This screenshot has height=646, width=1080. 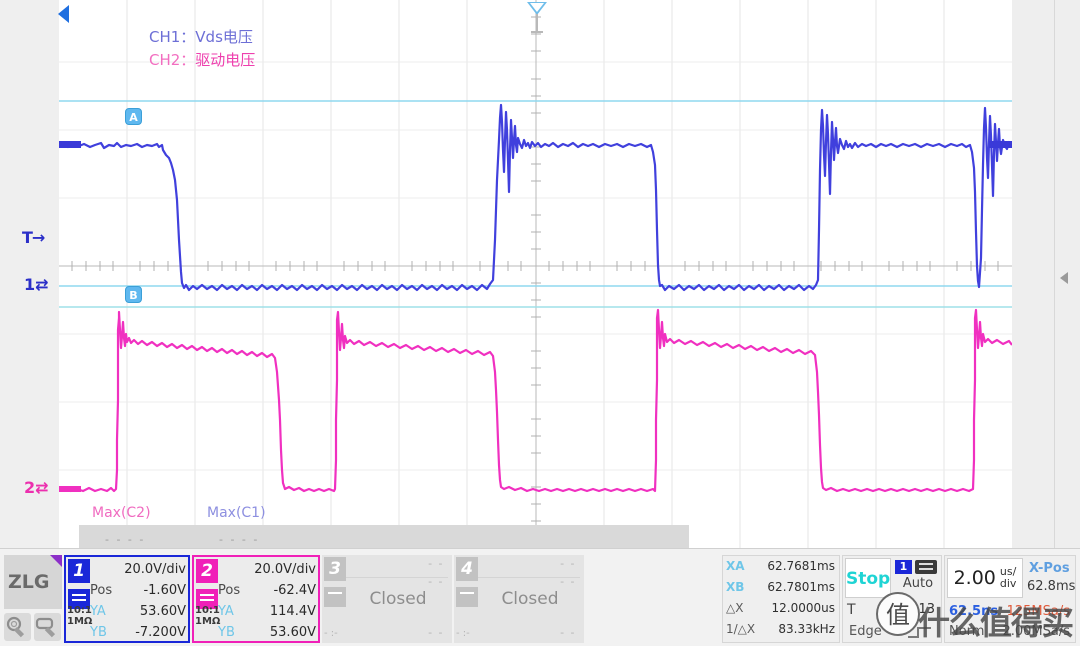 I want to click on channel-3-panel: 3 - - - - Closed - :- - -, so click(x=387, y=599).